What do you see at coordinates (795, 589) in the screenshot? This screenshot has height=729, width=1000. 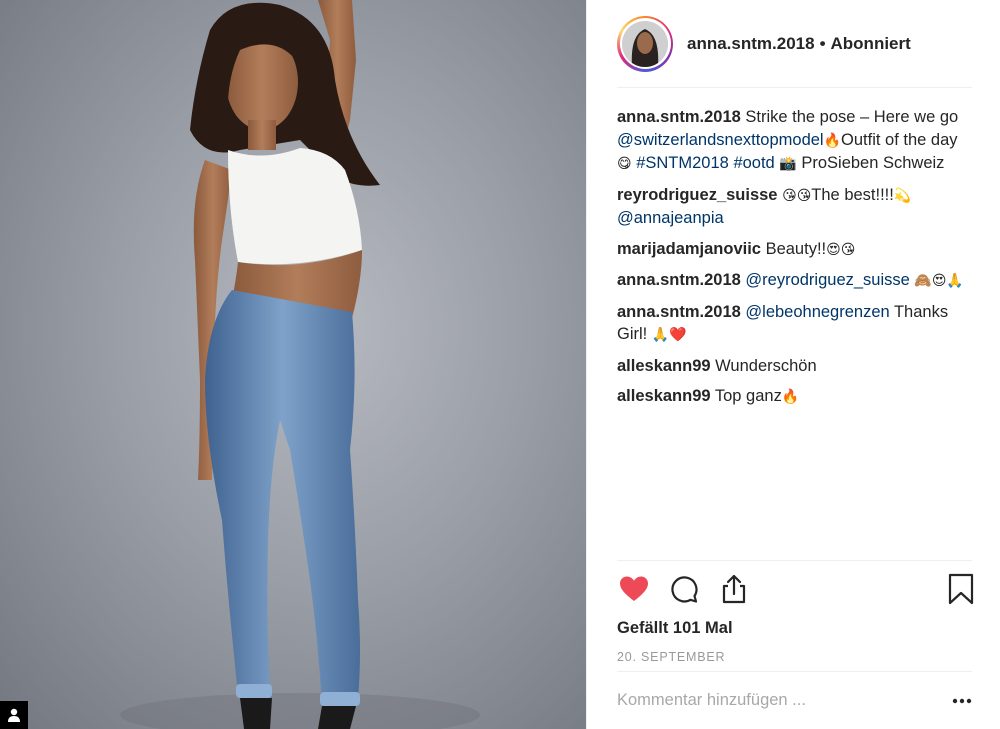 I see `action-icons` at bounding box center [795, 589].